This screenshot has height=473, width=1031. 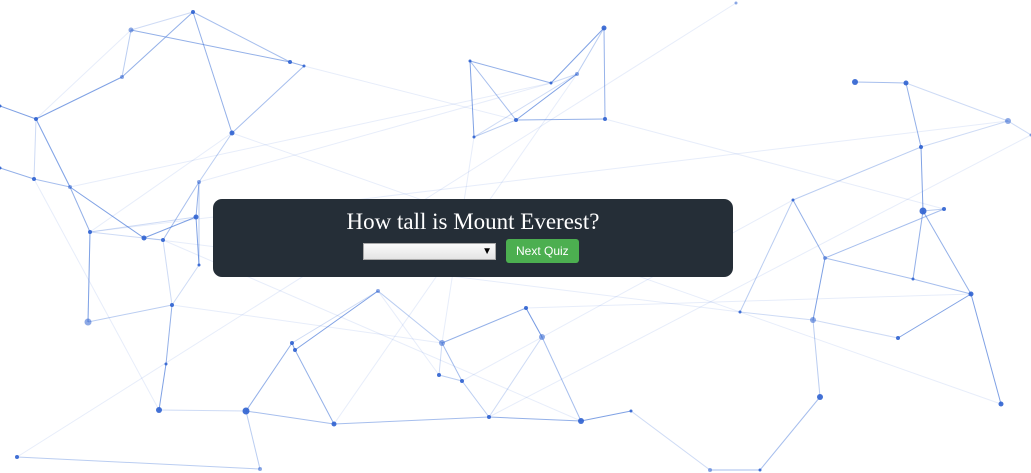 I want to click on answer-select: ▼, so click(x=429, y=251).